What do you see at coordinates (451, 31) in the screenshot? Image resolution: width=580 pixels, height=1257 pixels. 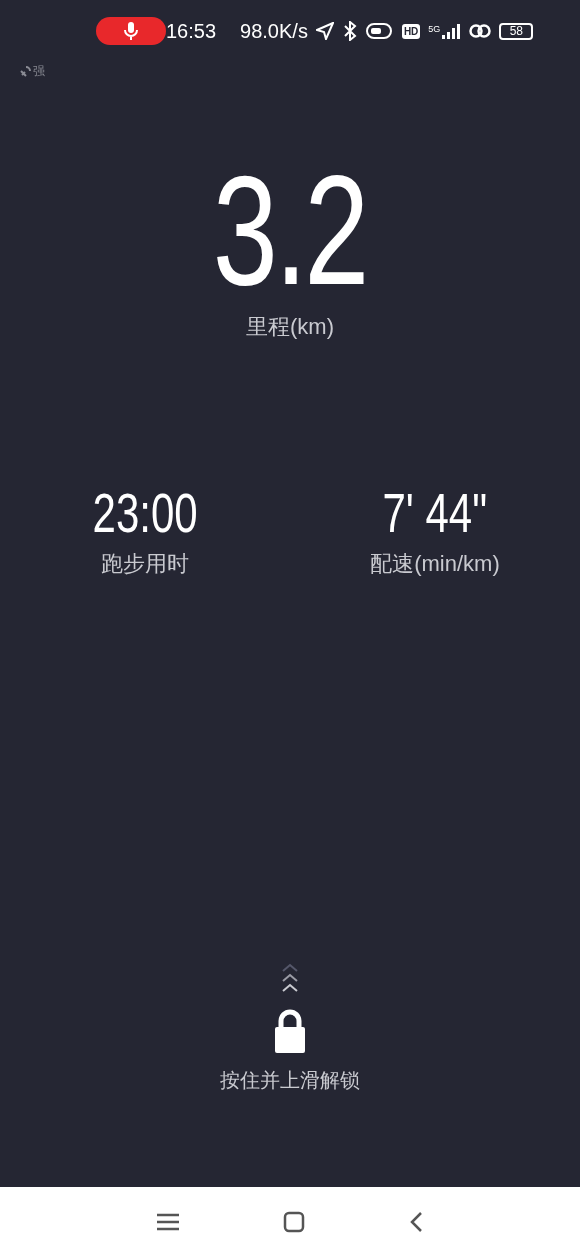 I see `signal-bars-icon` at bounding box center [451, 31].